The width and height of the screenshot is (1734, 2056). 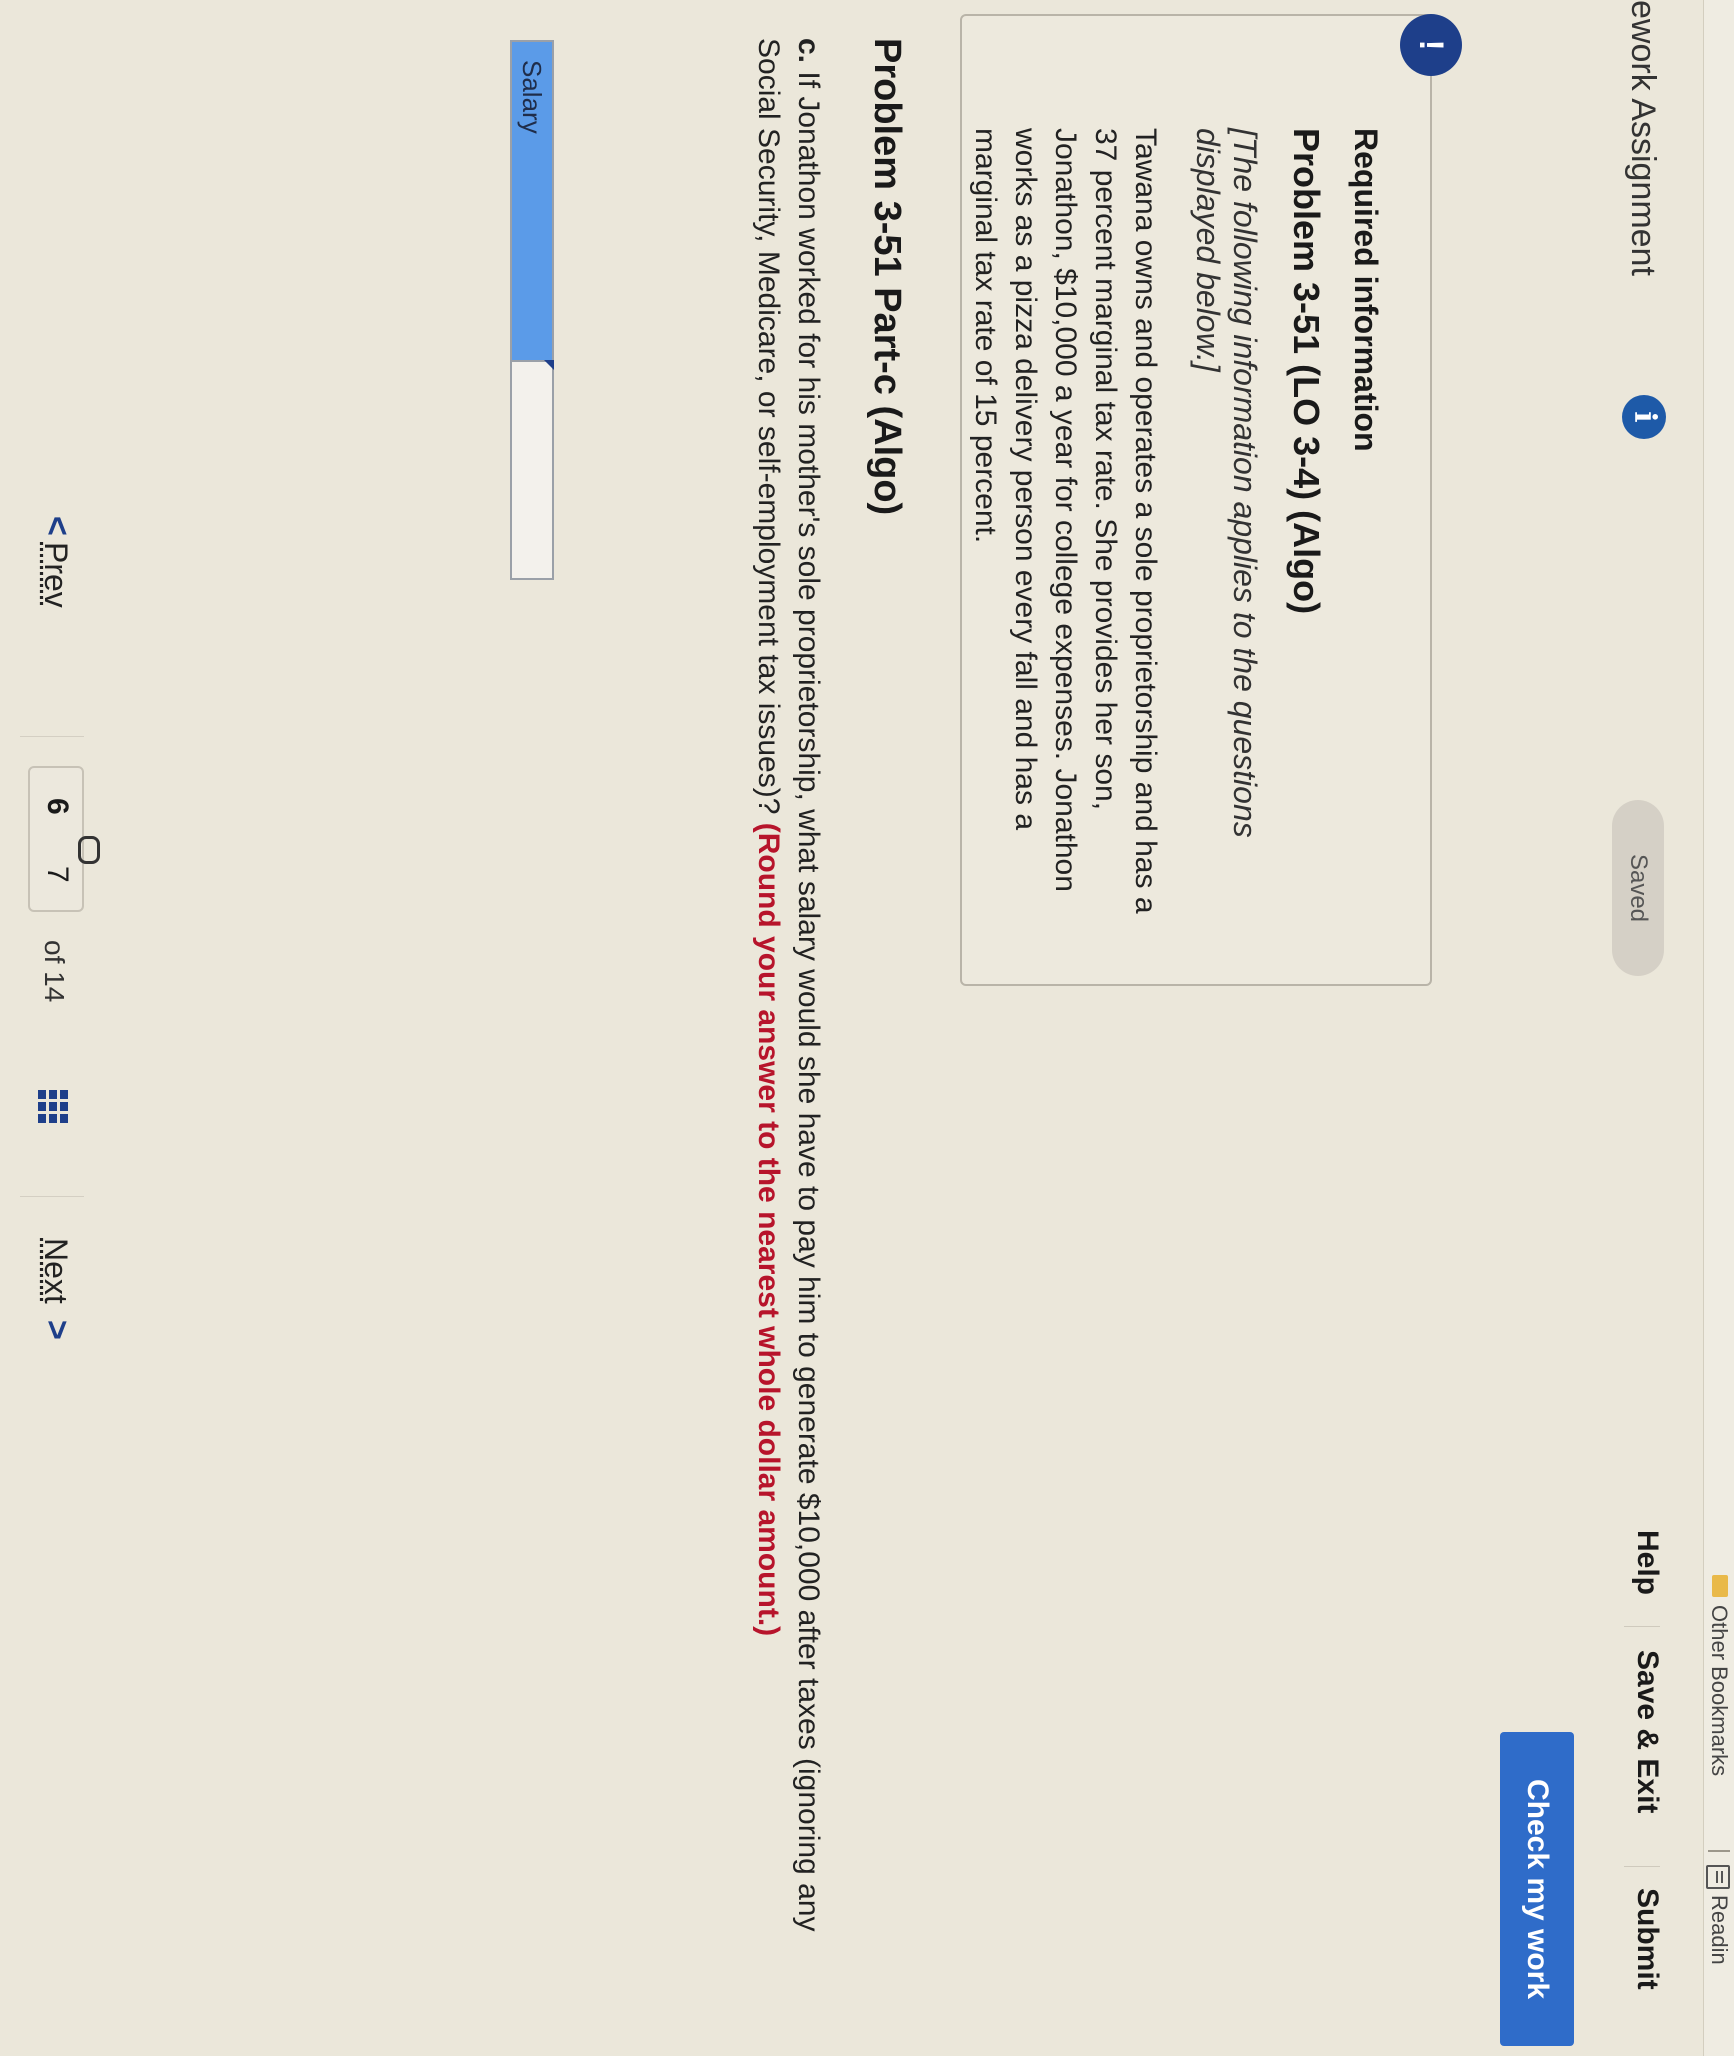 I want to click on page-selector, so click(x=56, y=839).